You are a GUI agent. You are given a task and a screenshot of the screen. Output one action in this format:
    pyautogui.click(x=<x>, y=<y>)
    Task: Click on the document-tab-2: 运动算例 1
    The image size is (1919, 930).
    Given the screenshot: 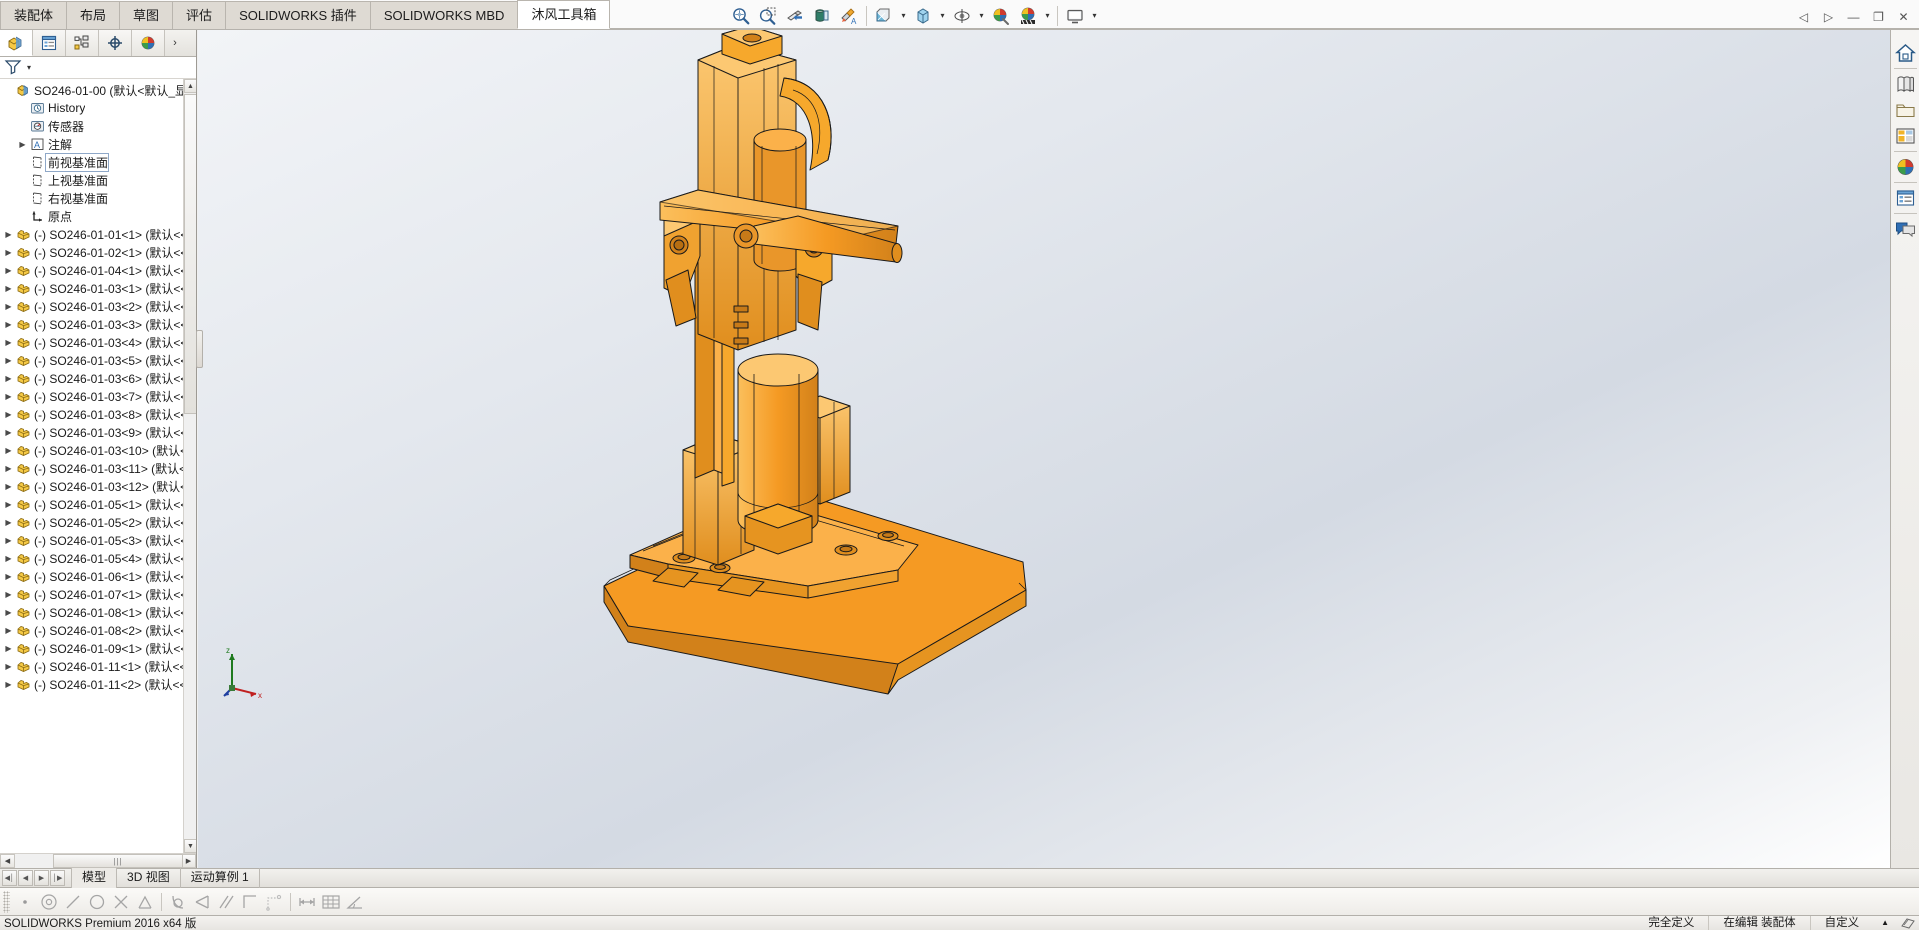 What is the action you would take?
    pyautogui.click(x=220, y=878)
    